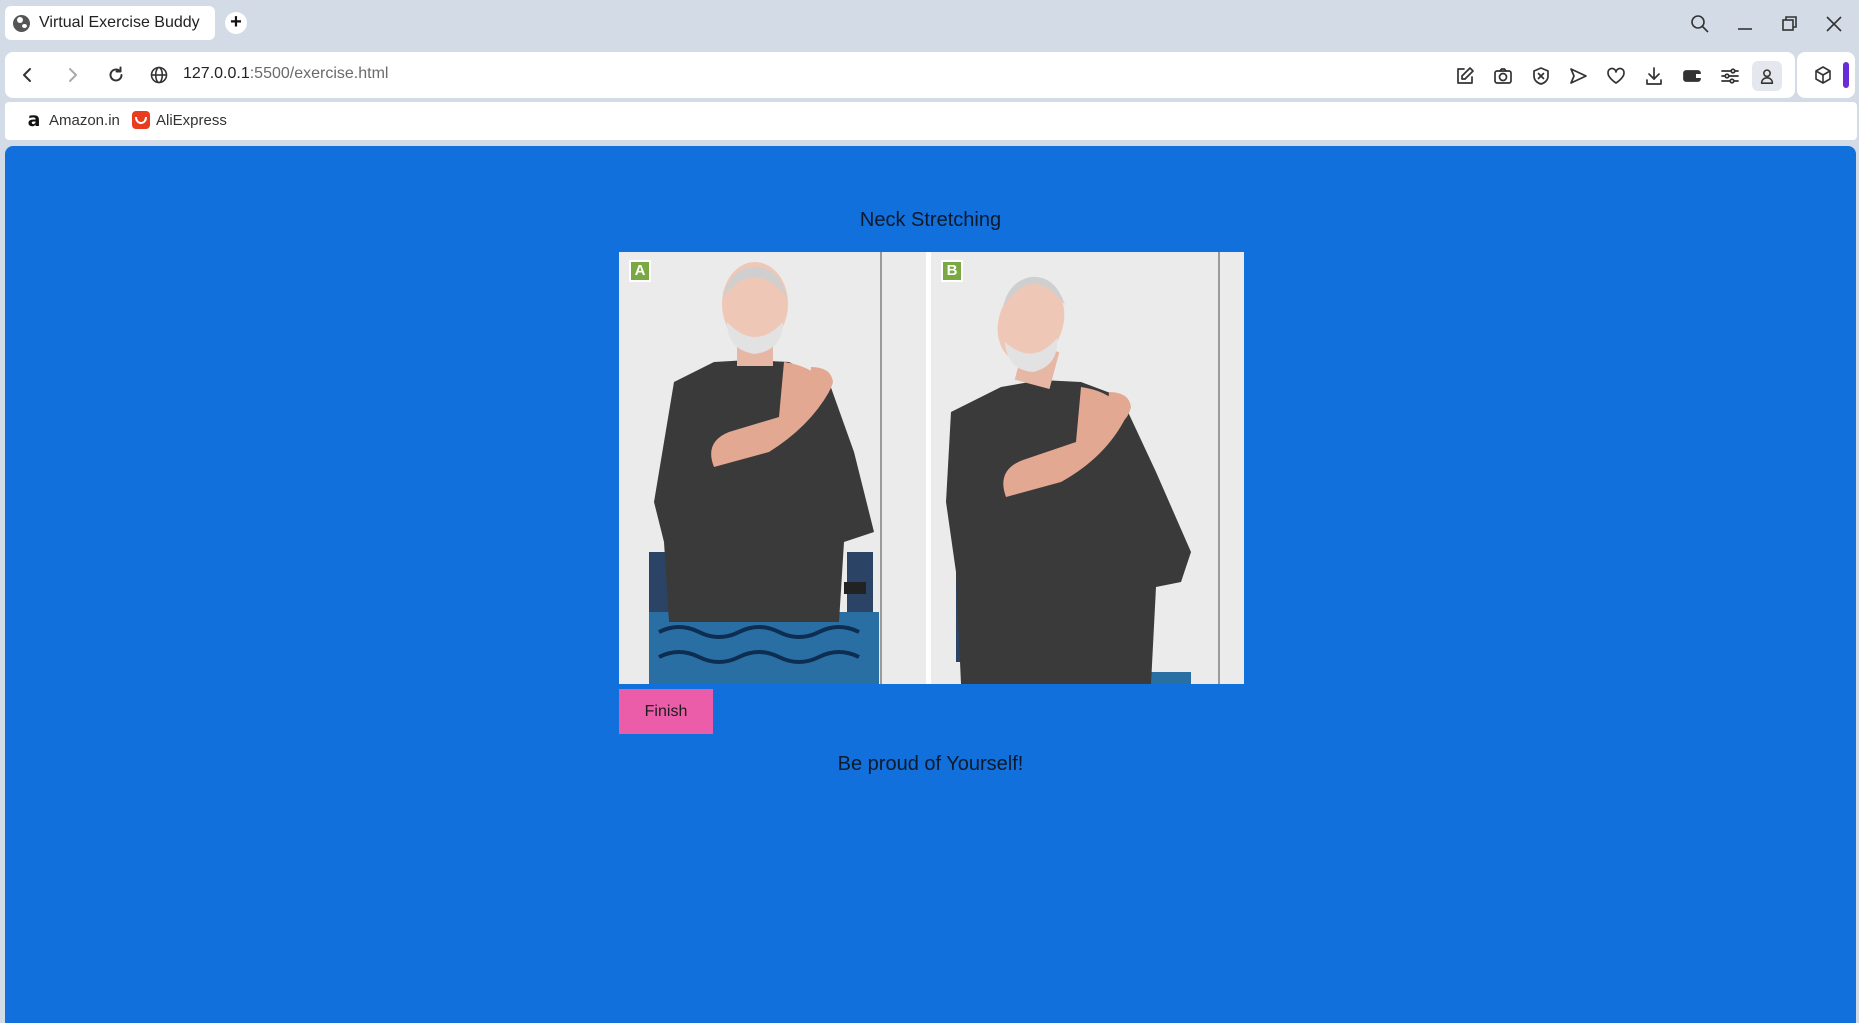 This screenshot has height=1023, width=1859. I want to click on aliexpress-icon, so click(141, 120).